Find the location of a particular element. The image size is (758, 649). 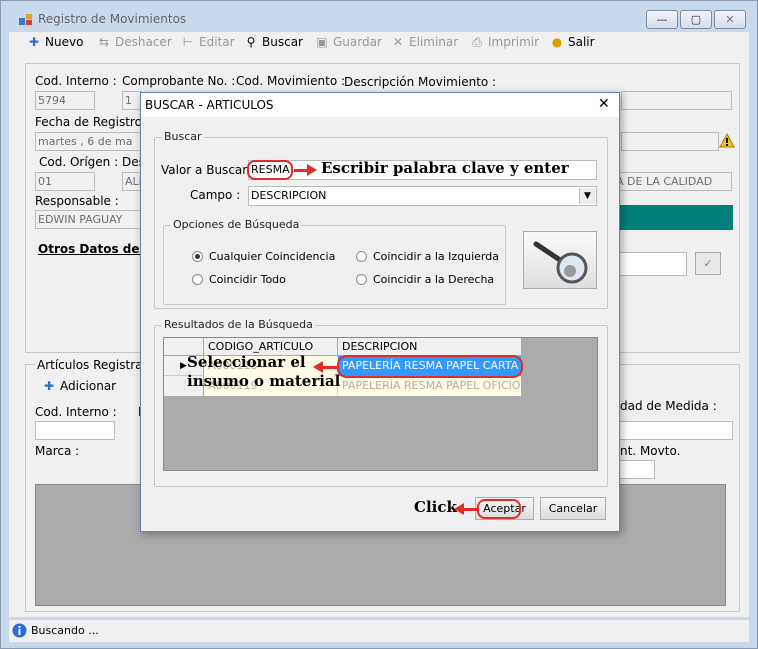

radio-coincidir-derecha: Coincidir a la Derecha is located at coordinates (425, 279).